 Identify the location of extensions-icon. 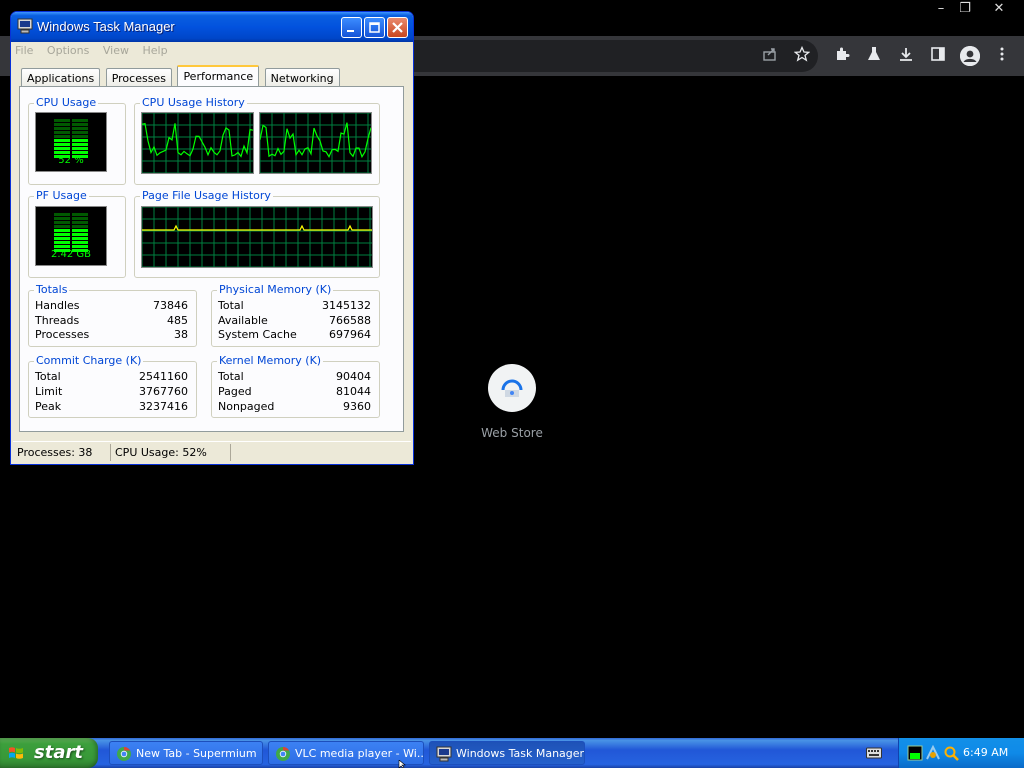
(842, 56).